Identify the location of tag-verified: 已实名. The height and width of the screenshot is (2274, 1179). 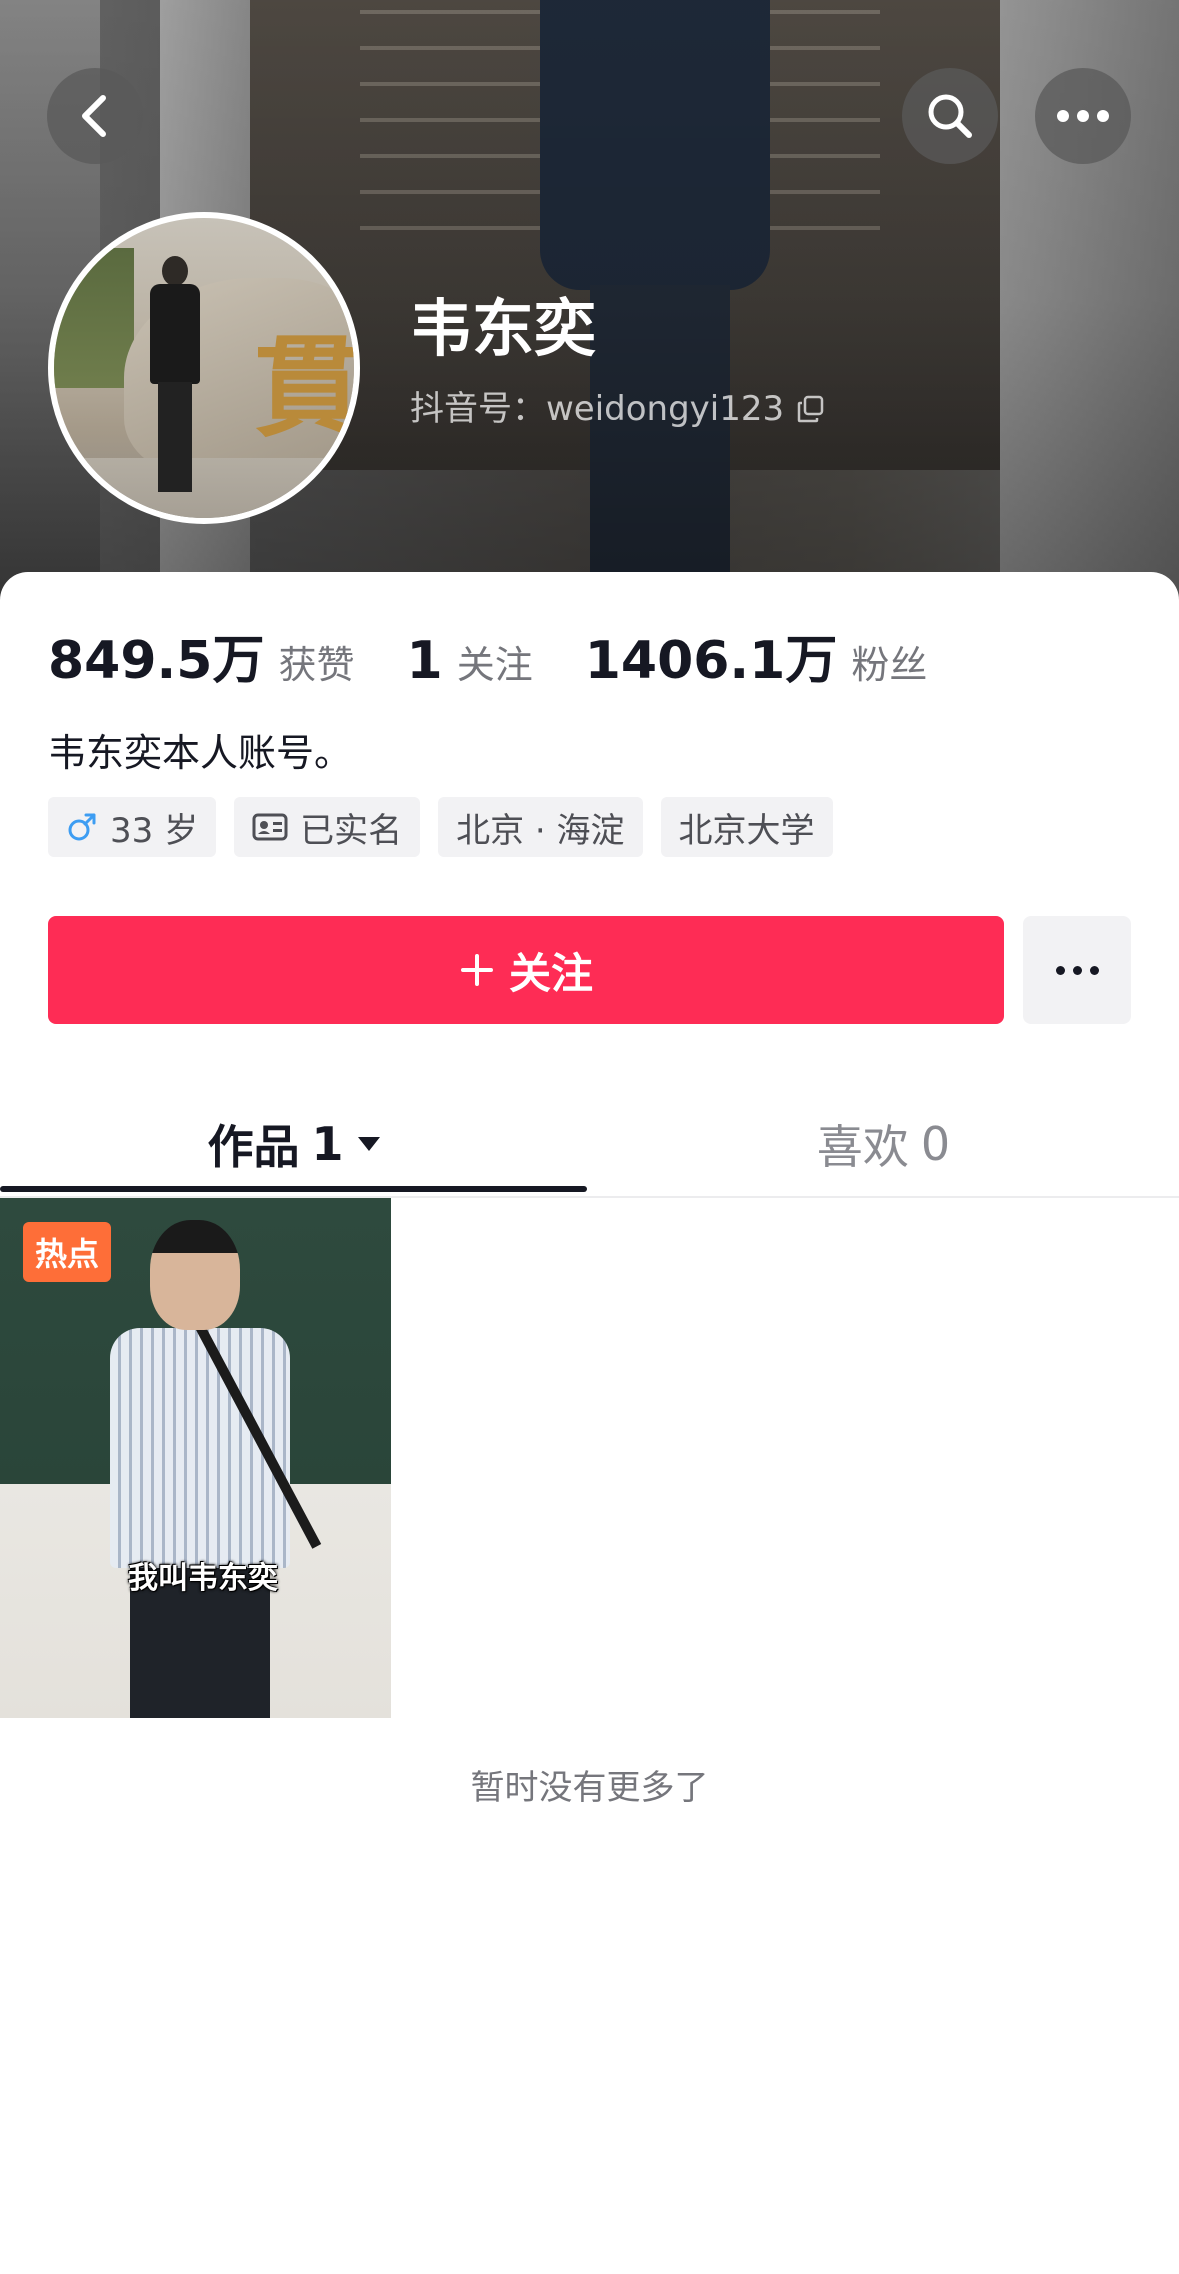
(327, 827).